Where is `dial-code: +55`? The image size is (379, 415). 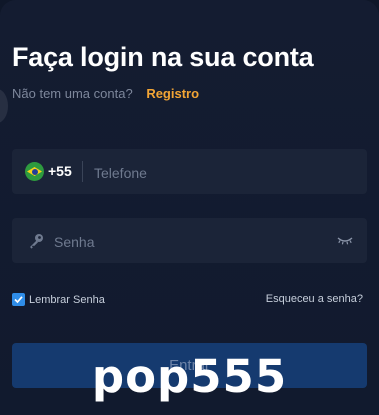 dial-code: +55 is located at coordinates (60, 171).